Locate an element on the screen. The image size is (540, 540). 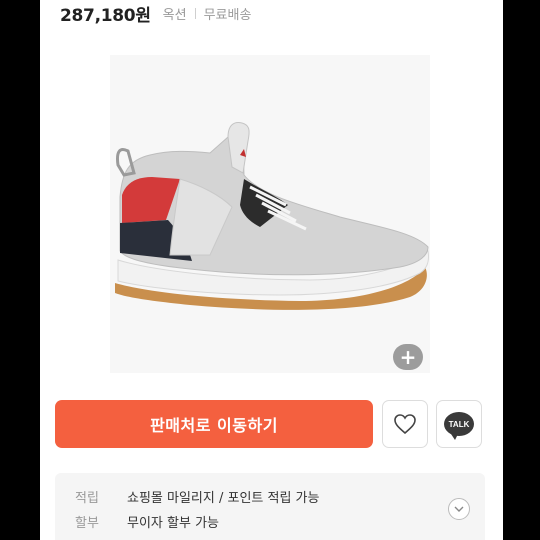
wishlist-button is located at coordinates (405, 424).